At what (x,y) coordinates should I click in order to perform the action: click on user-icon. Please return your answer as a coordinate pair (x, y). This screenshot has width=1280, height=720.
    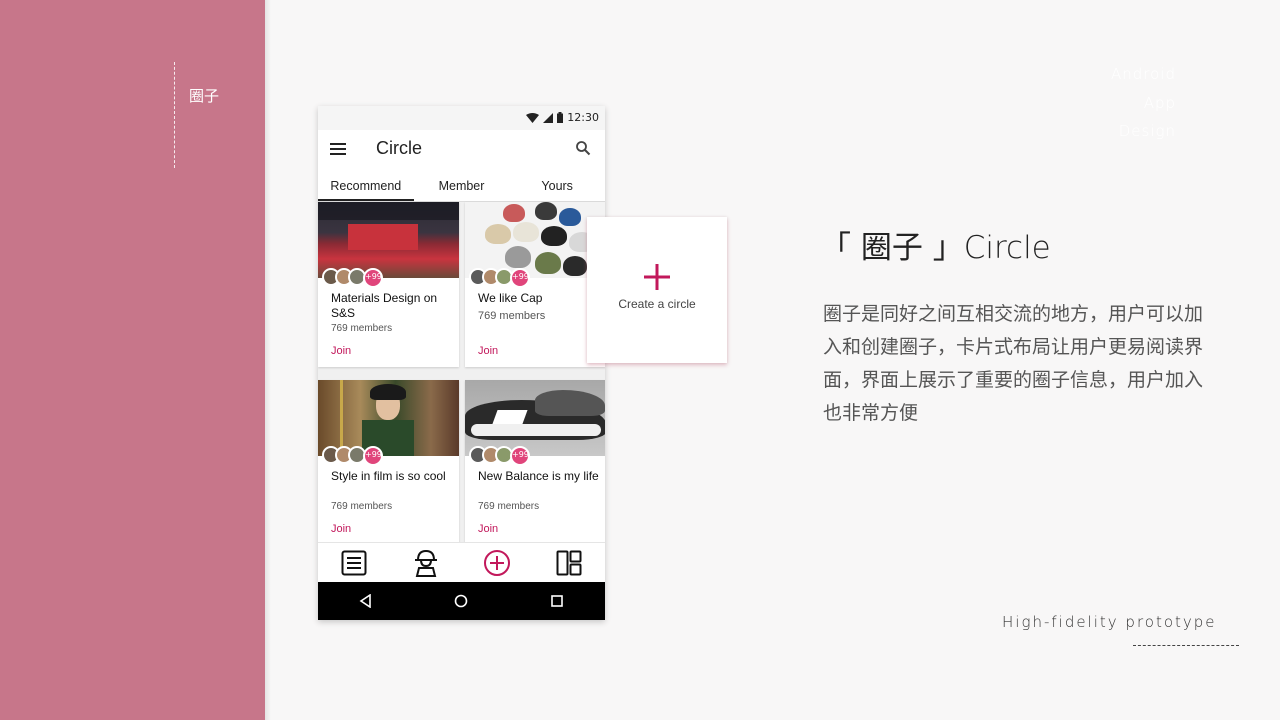
    Looking at the image, I should click on (425, 563).